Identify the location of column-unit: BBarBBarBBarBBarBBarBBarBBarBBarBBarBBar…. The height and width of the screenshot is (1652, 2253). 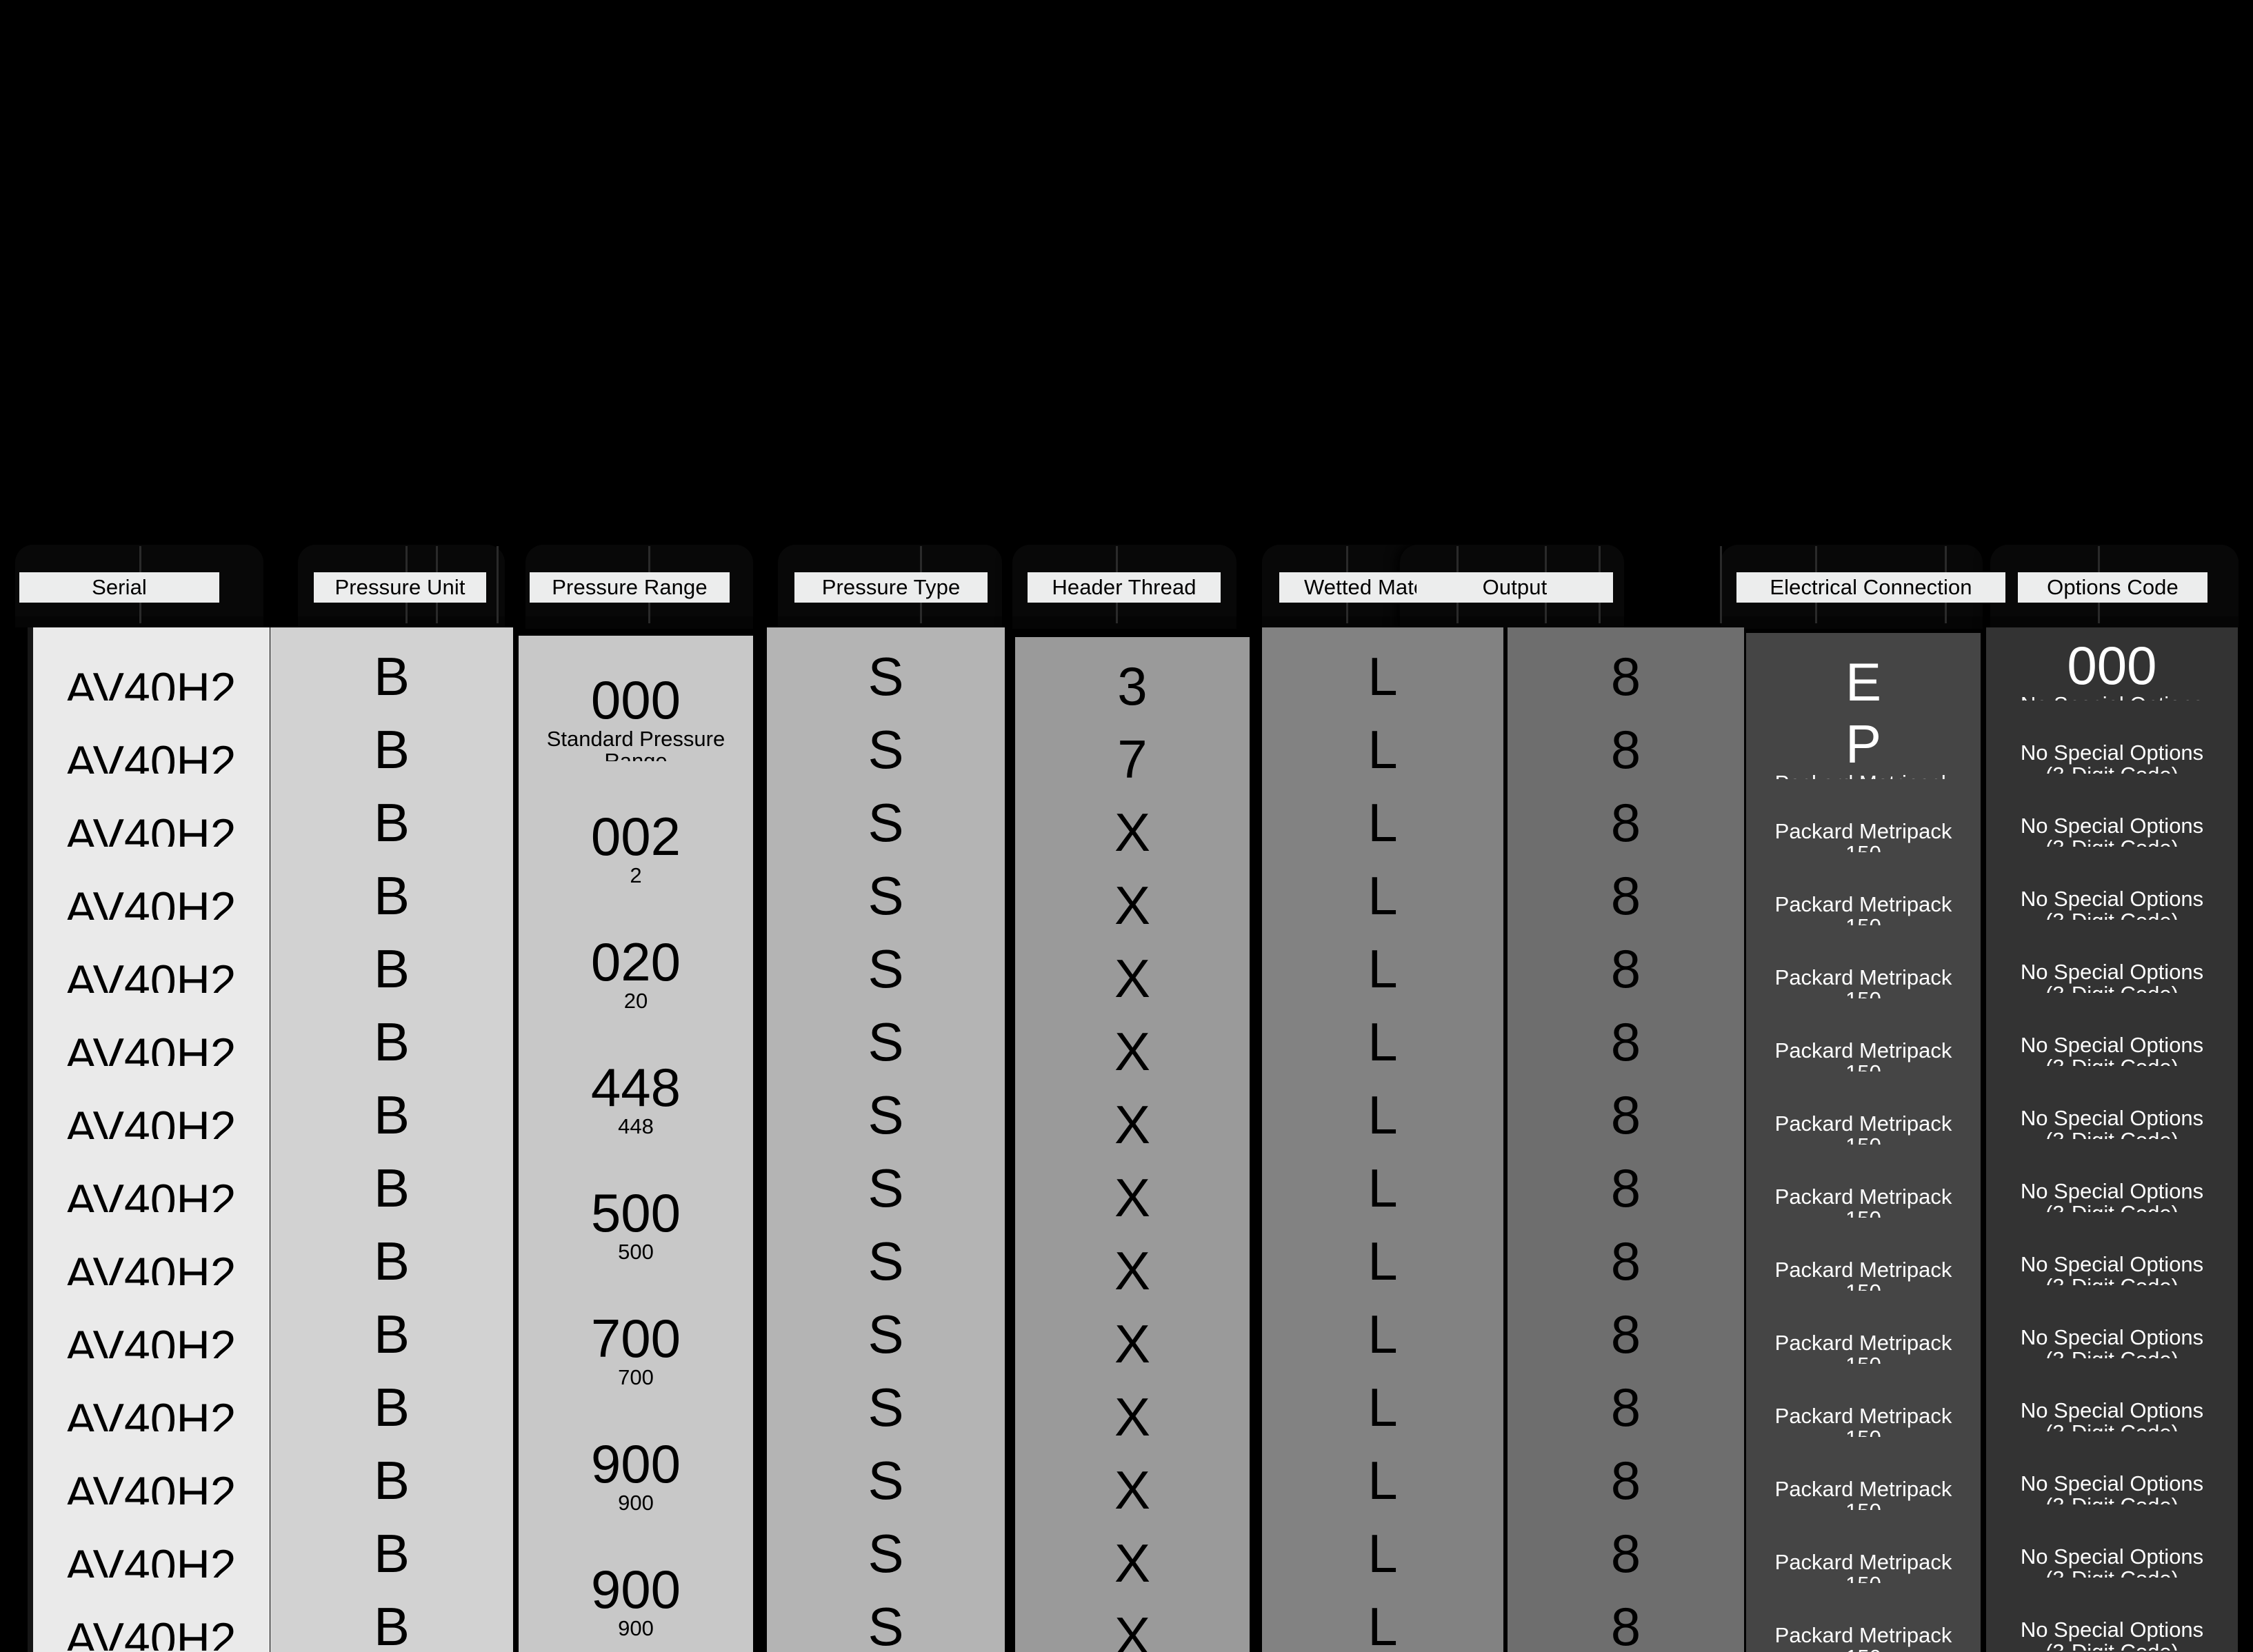
(391, 1139).